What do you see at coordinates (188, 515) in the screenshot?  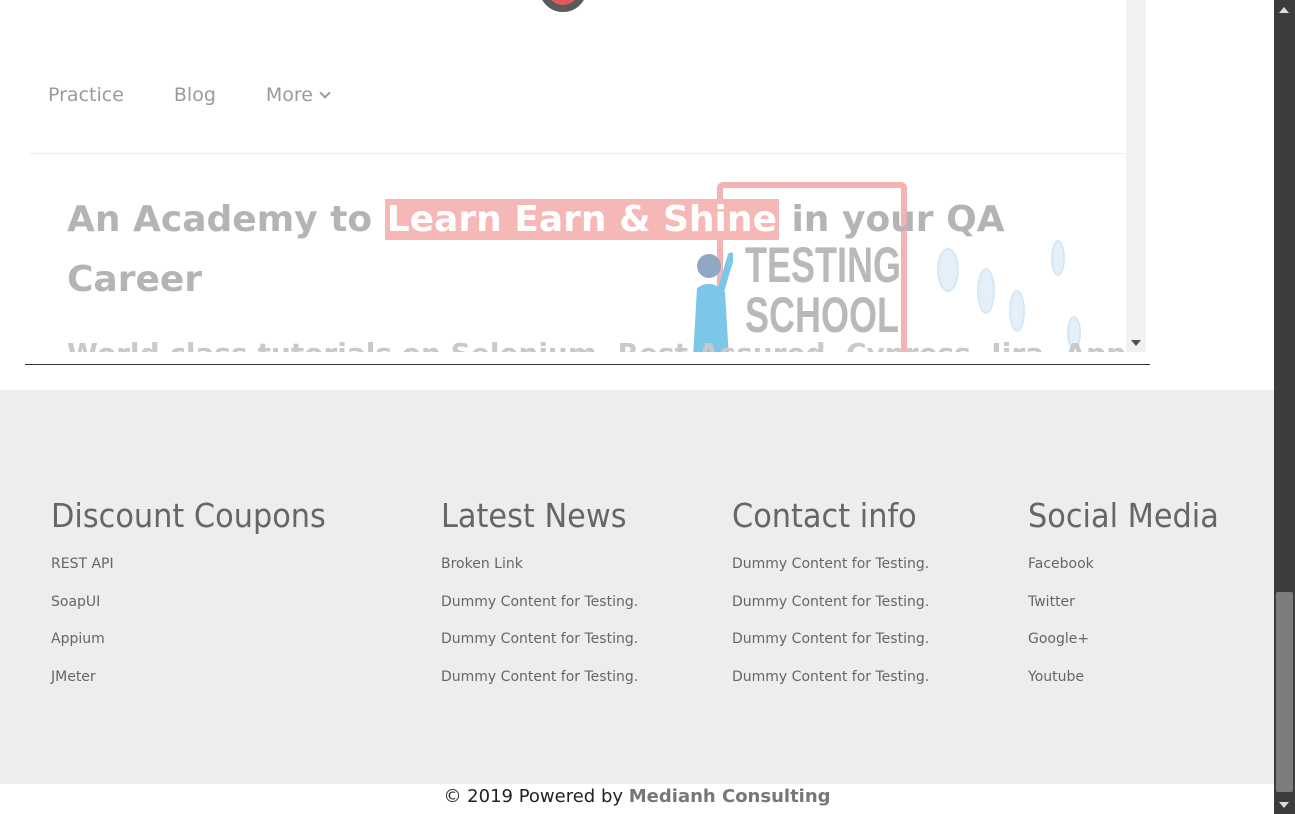 I see `footer-col-title: Discount Coupons` at bounding box center [188, 515].